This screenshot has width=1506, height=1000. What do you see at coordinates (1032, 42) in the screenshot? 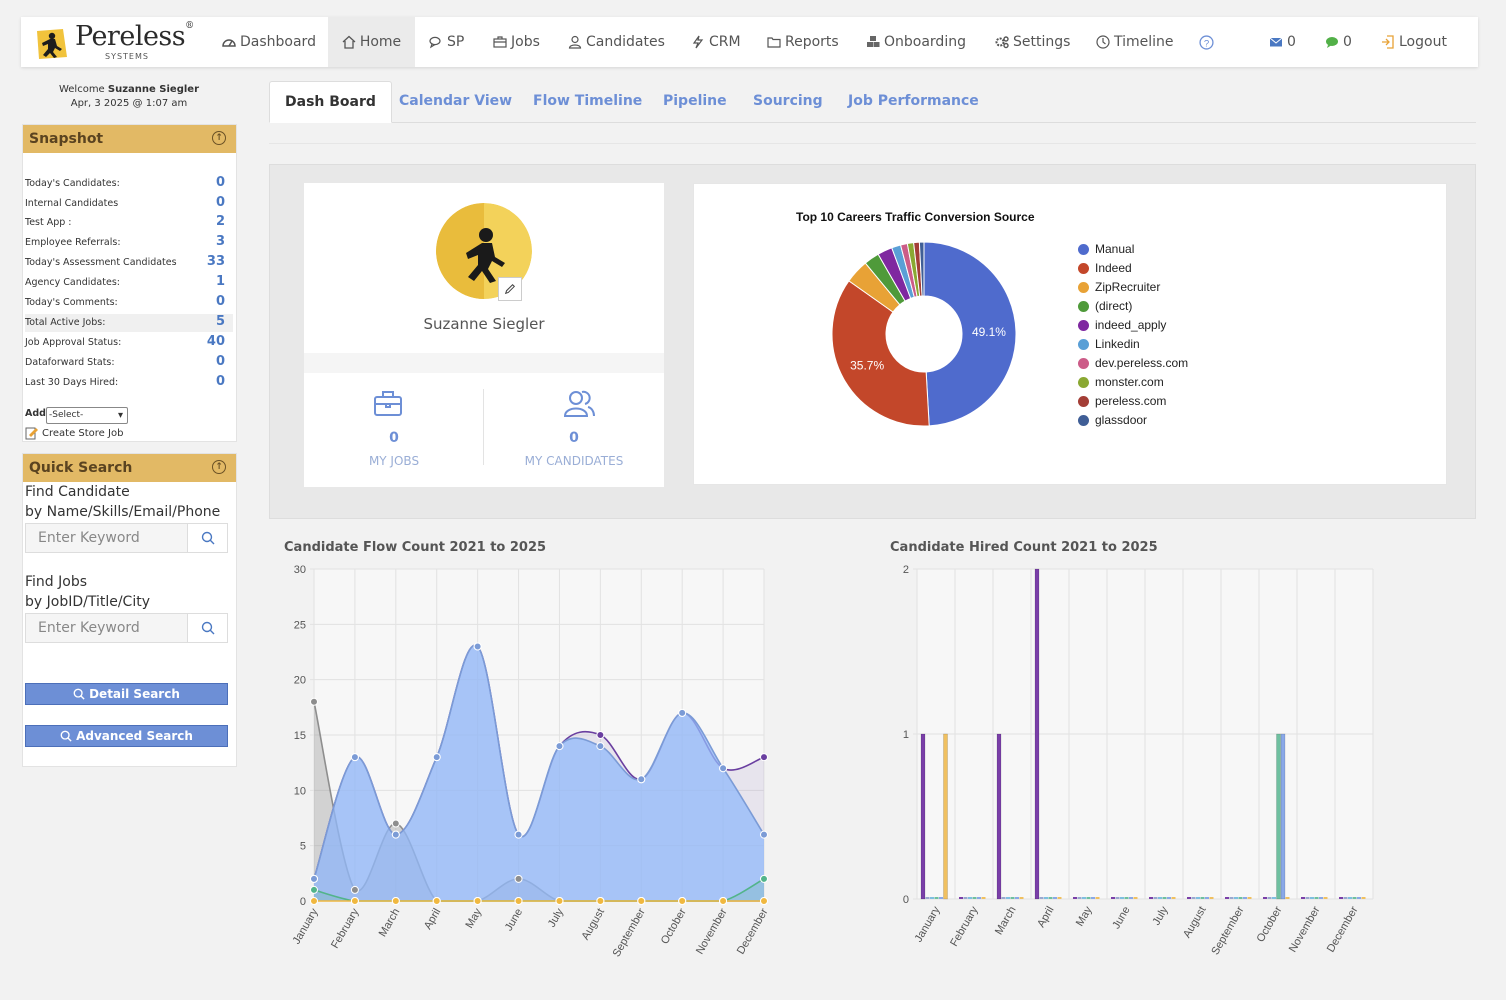
I see `nav-settings: Settings` at bounding box center [1032, 42].